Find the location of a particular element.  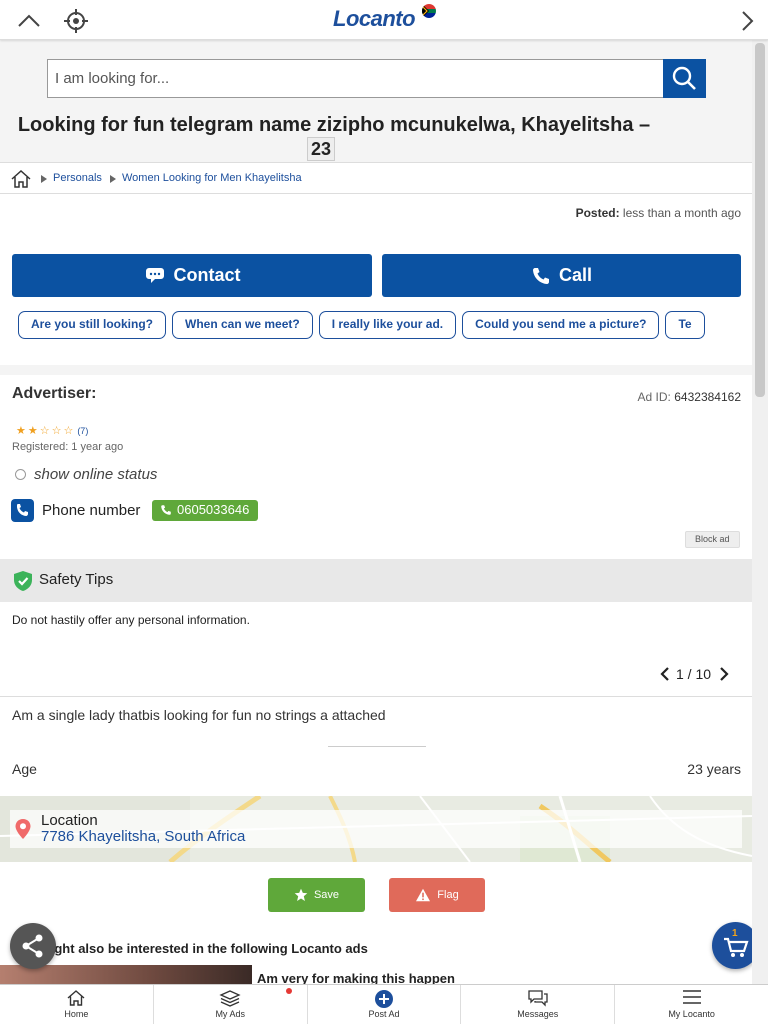

block-ad-button: Block ad is located at coordinates (712, 539).